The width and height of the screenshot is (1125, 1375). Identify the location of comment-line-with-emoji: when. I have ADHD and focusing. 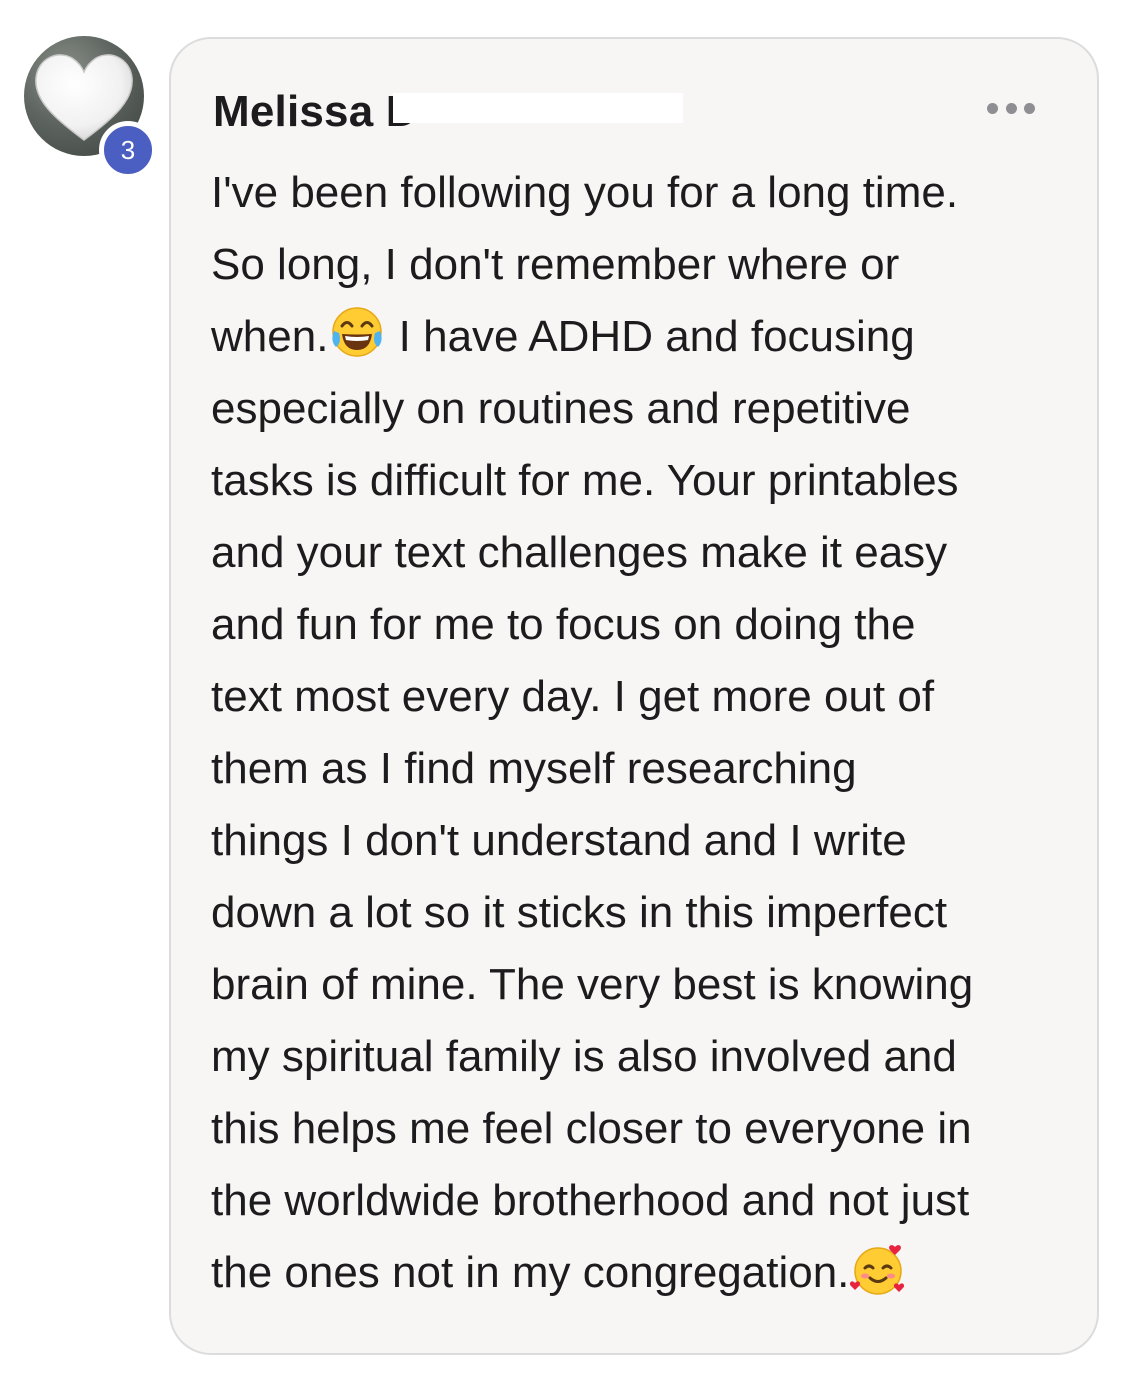
(641, 337).